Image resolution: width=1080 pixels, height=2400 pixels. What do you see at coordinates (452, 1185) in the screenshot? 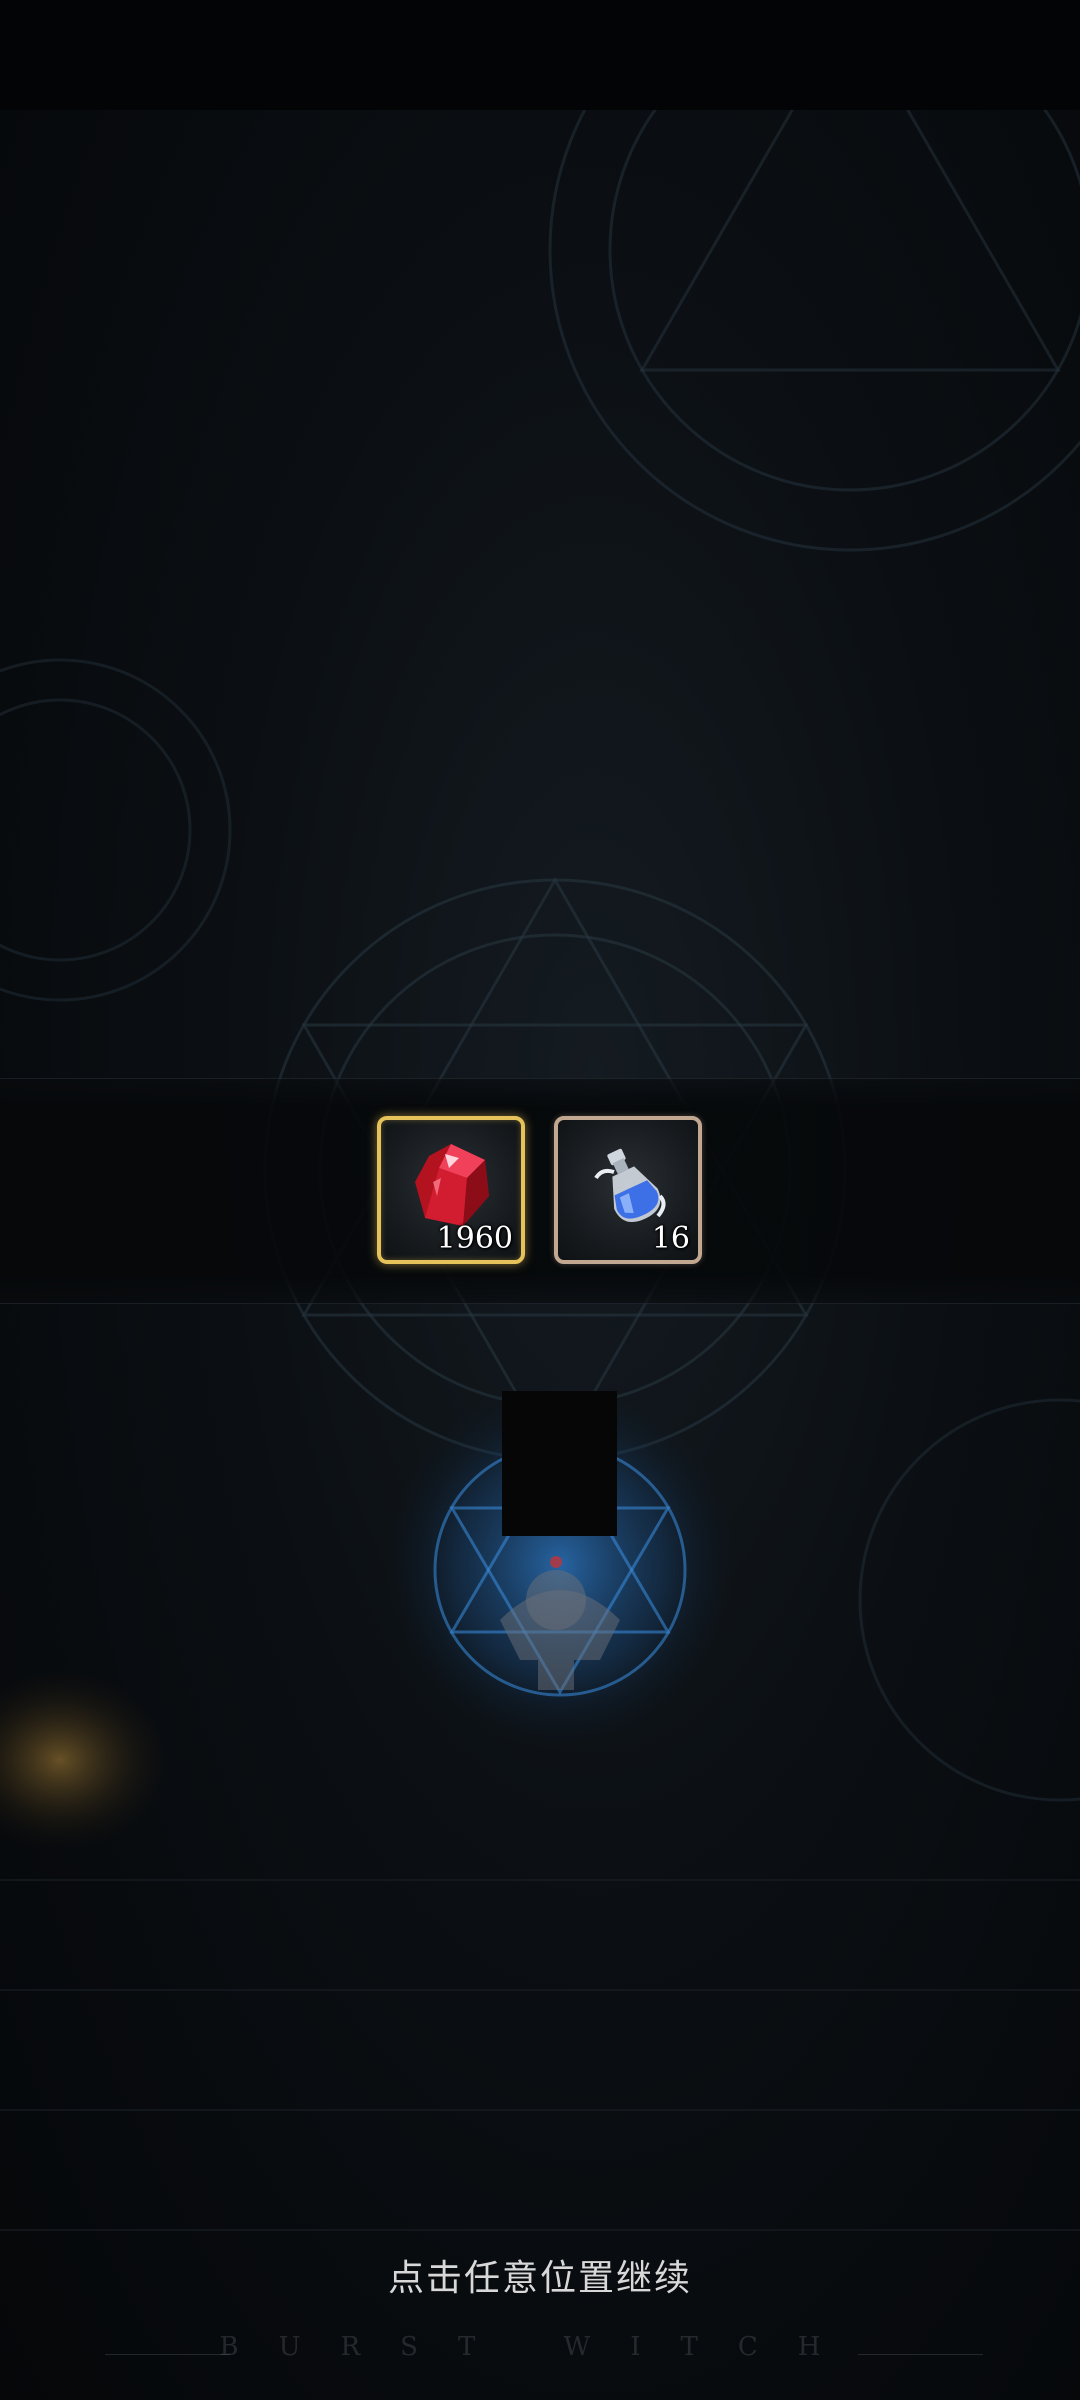
I see `red-crystal-icon` at bounding box center [452, 1185].